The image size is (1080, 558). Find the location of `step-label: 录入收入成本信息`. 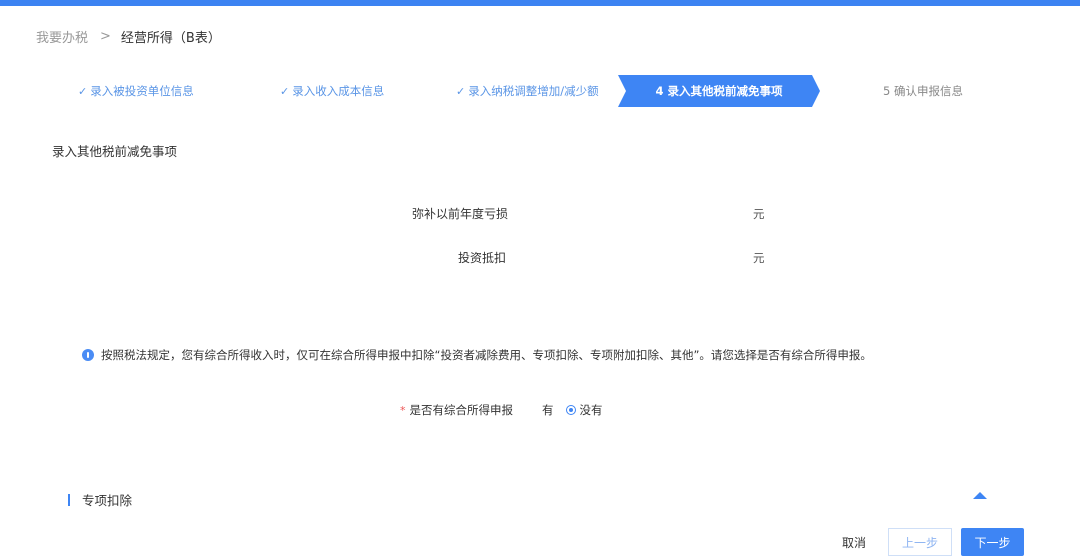

step-label: 录入收入成本信息 is located at coordinates (338, 91).